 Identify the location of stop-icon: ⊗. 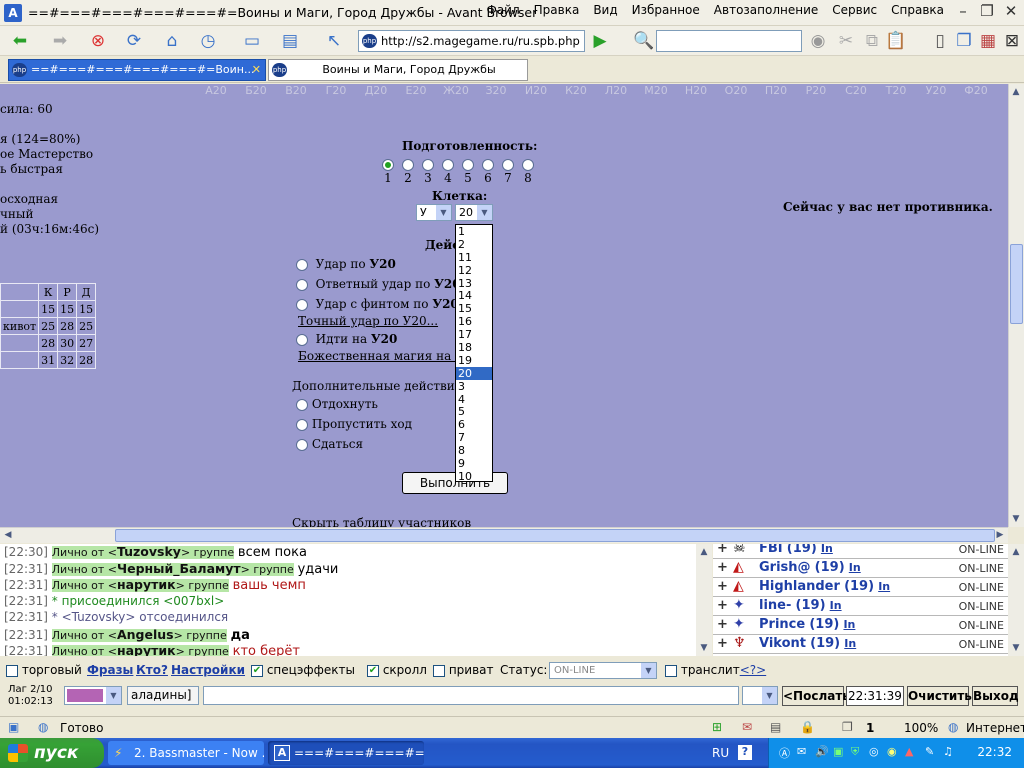
(98, 41).